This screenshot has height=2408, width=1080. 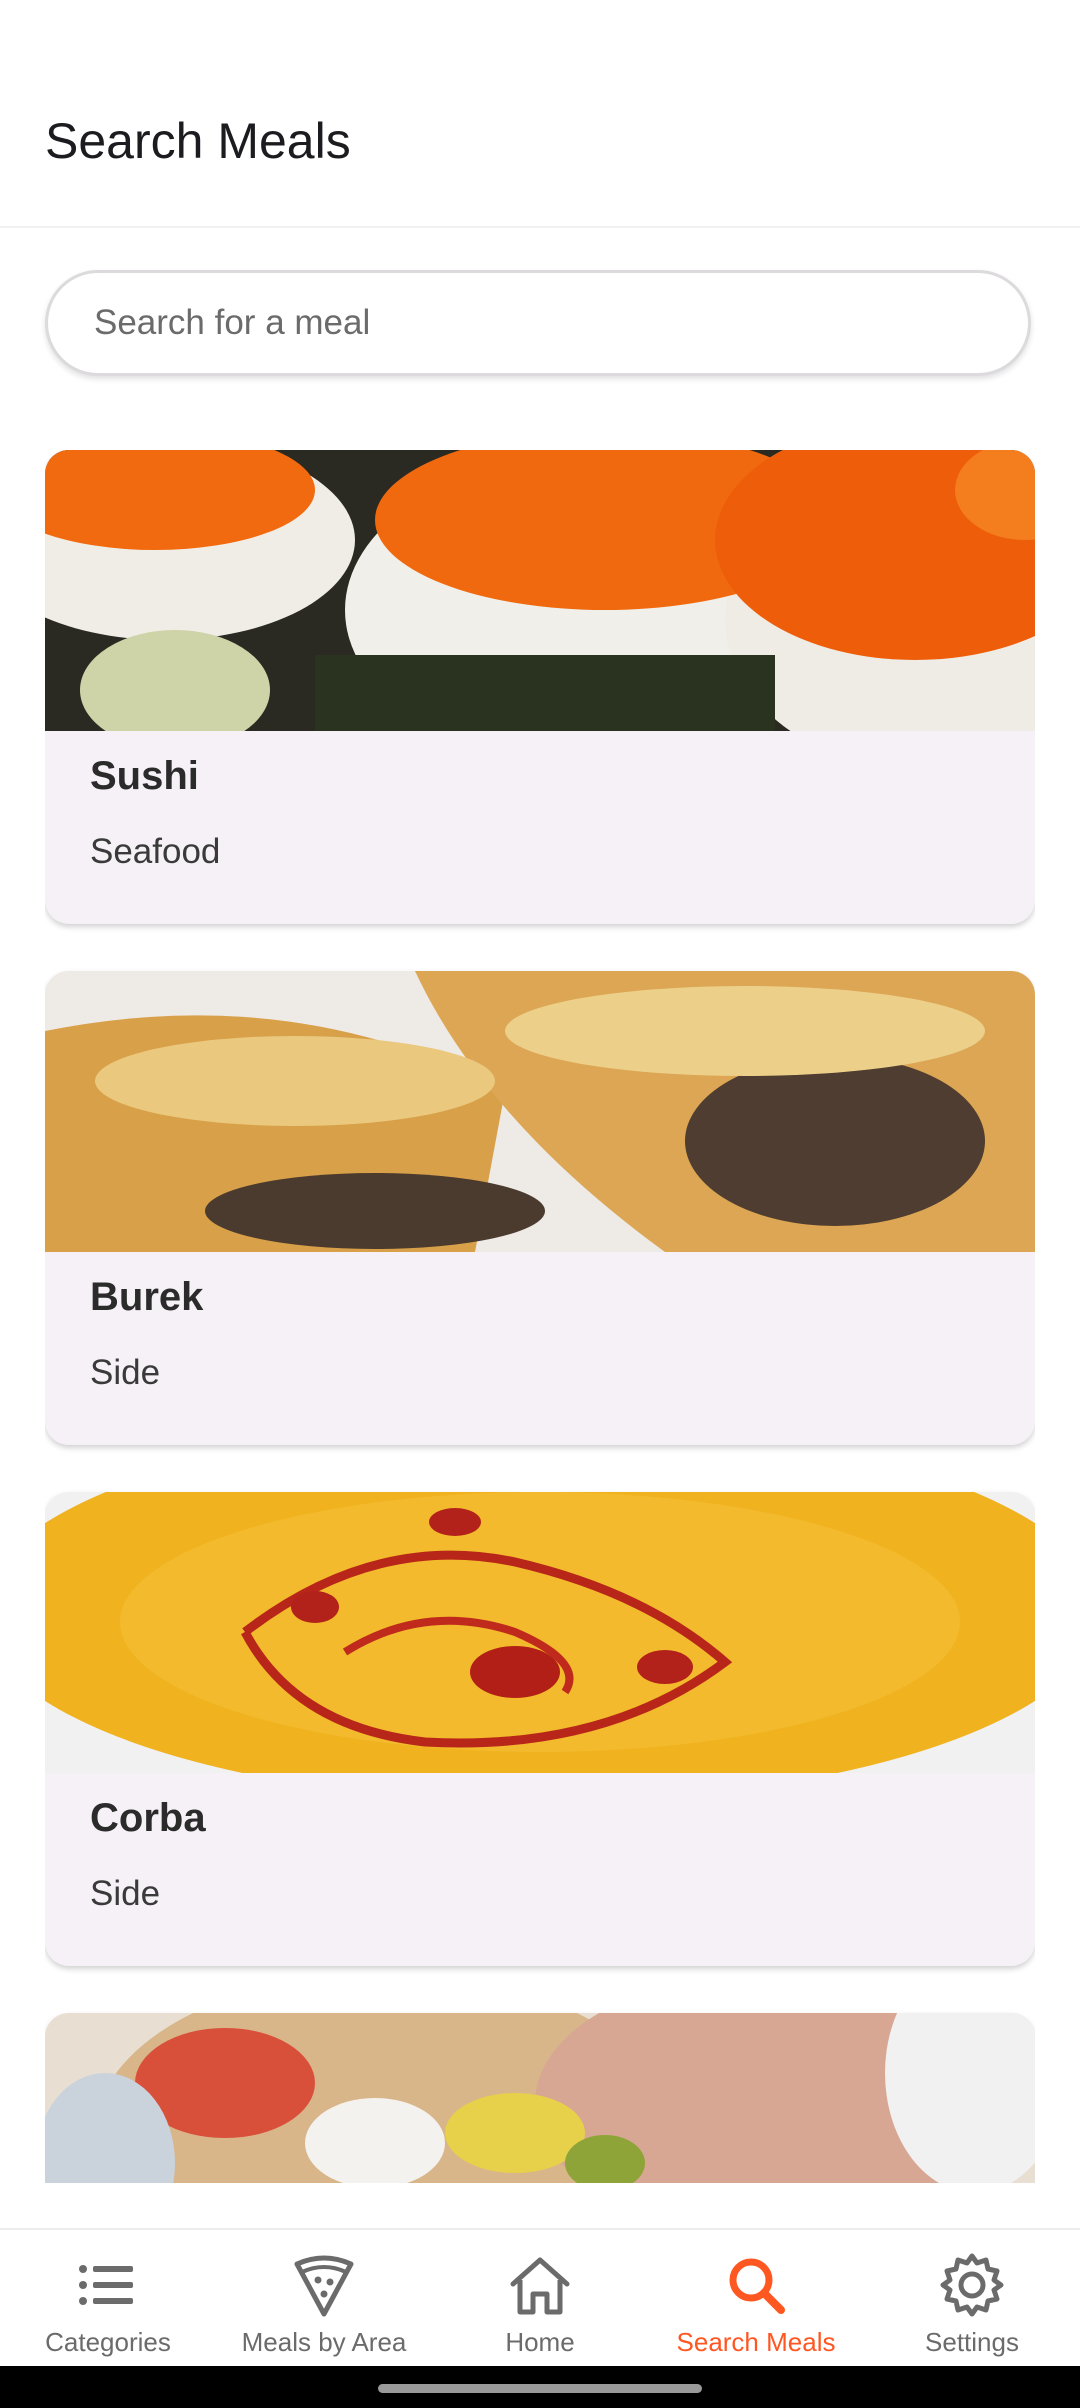 I want to click on meal-category: Seafood, so click(x=155, y=851).